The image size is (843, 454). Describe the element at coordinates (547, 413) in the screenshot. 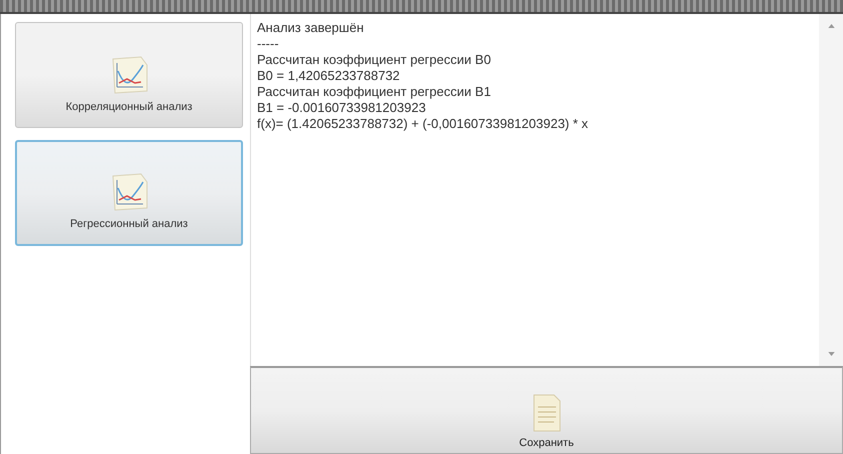

I see `document-icon` at that location.